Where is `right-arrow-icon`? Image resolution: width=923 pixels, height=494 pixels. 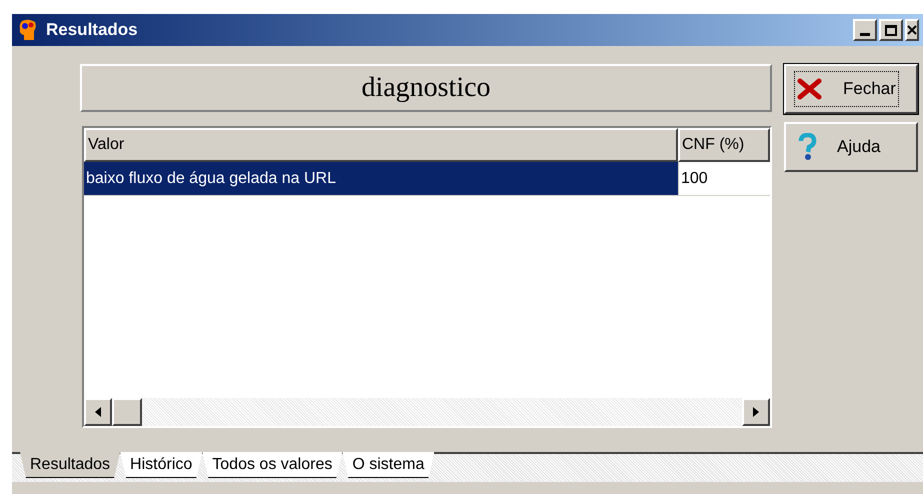 right-arrow-icon is located at coordinates (756, 412).